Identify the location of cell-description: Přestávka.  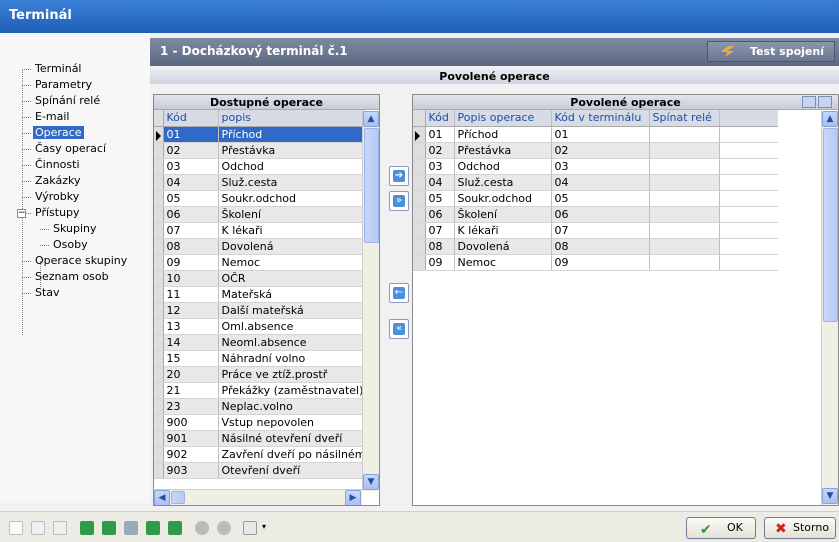
(291, 150).